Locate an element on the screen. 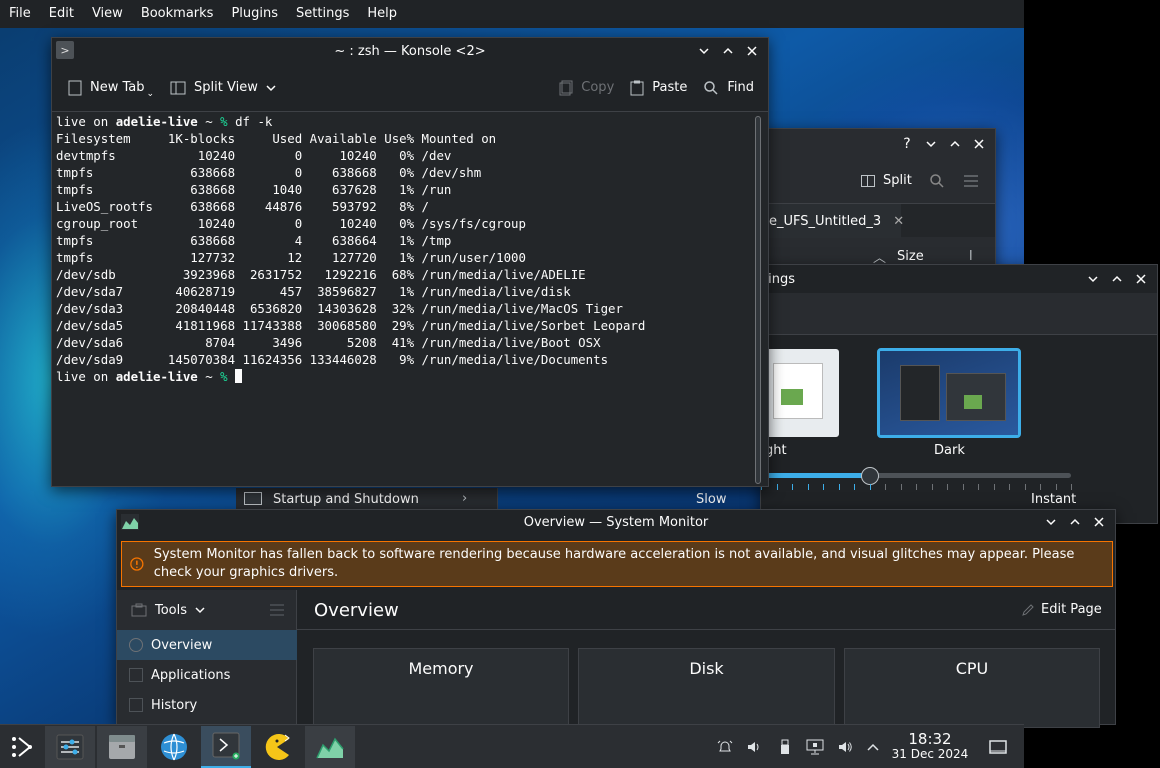 The image size is (1160, 768). task-system-monitor is located at coordinates (330, 747).